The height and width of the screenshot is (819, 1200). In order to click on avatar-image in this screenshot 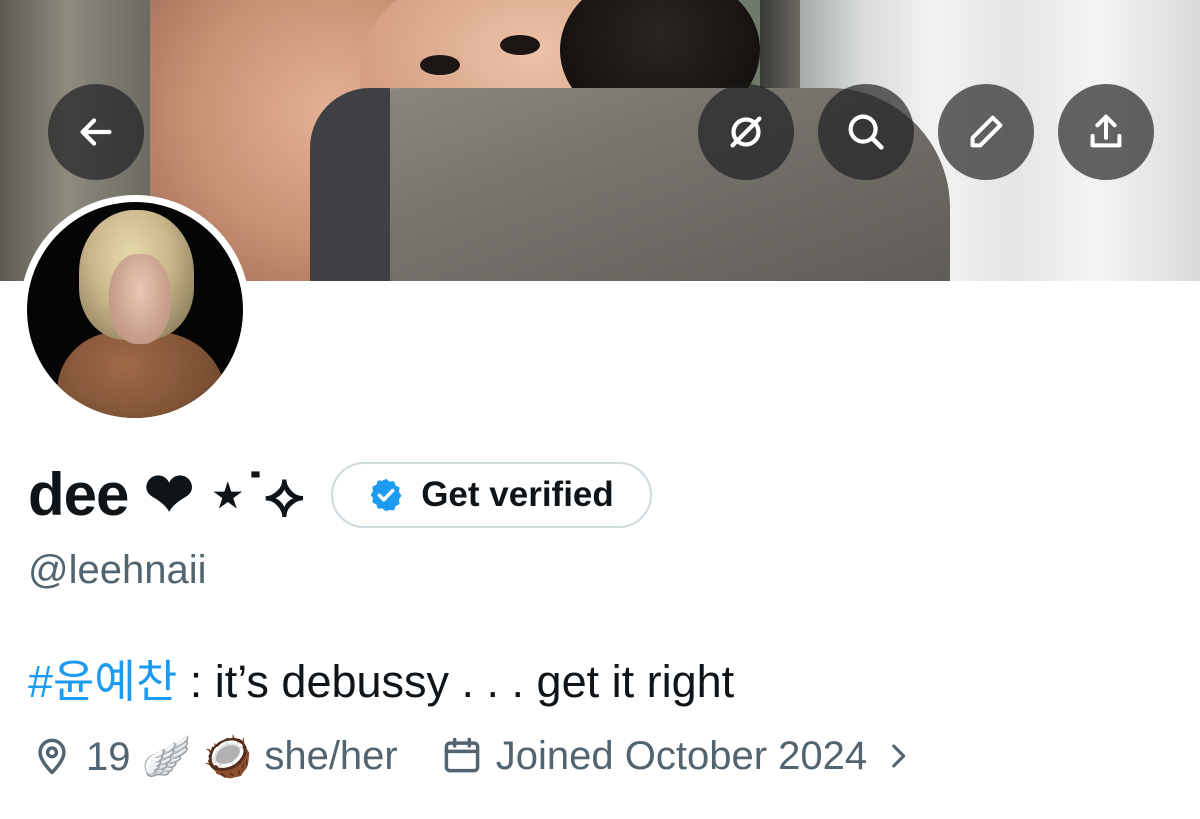, I will do `click(135, 310)`.